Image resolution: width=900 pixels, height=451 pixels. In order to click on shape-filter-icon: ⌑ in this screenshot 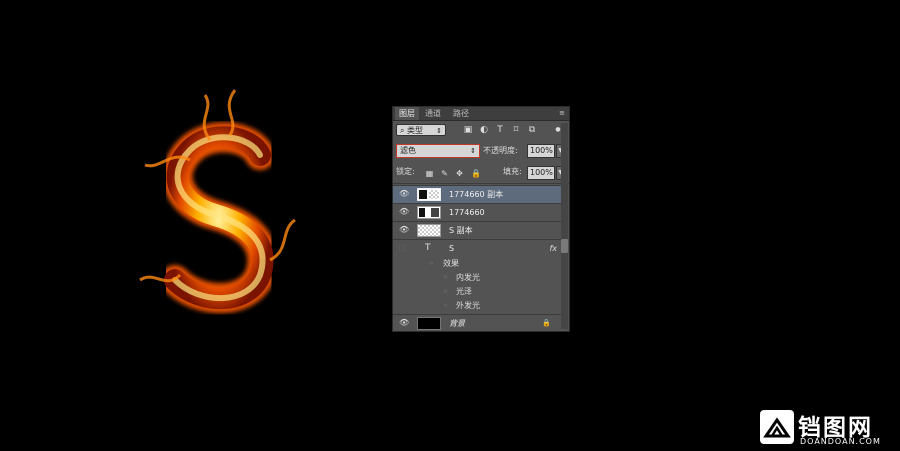, I will do `click(516, 130)`.